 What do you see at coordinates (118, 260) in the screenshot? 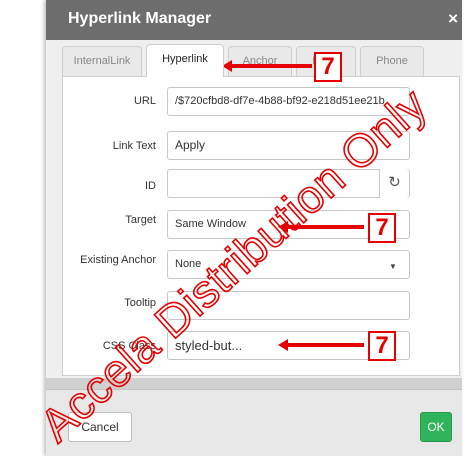
I see `existing-anchor-label: Existing Anchor` at bounding box center [118, 260].